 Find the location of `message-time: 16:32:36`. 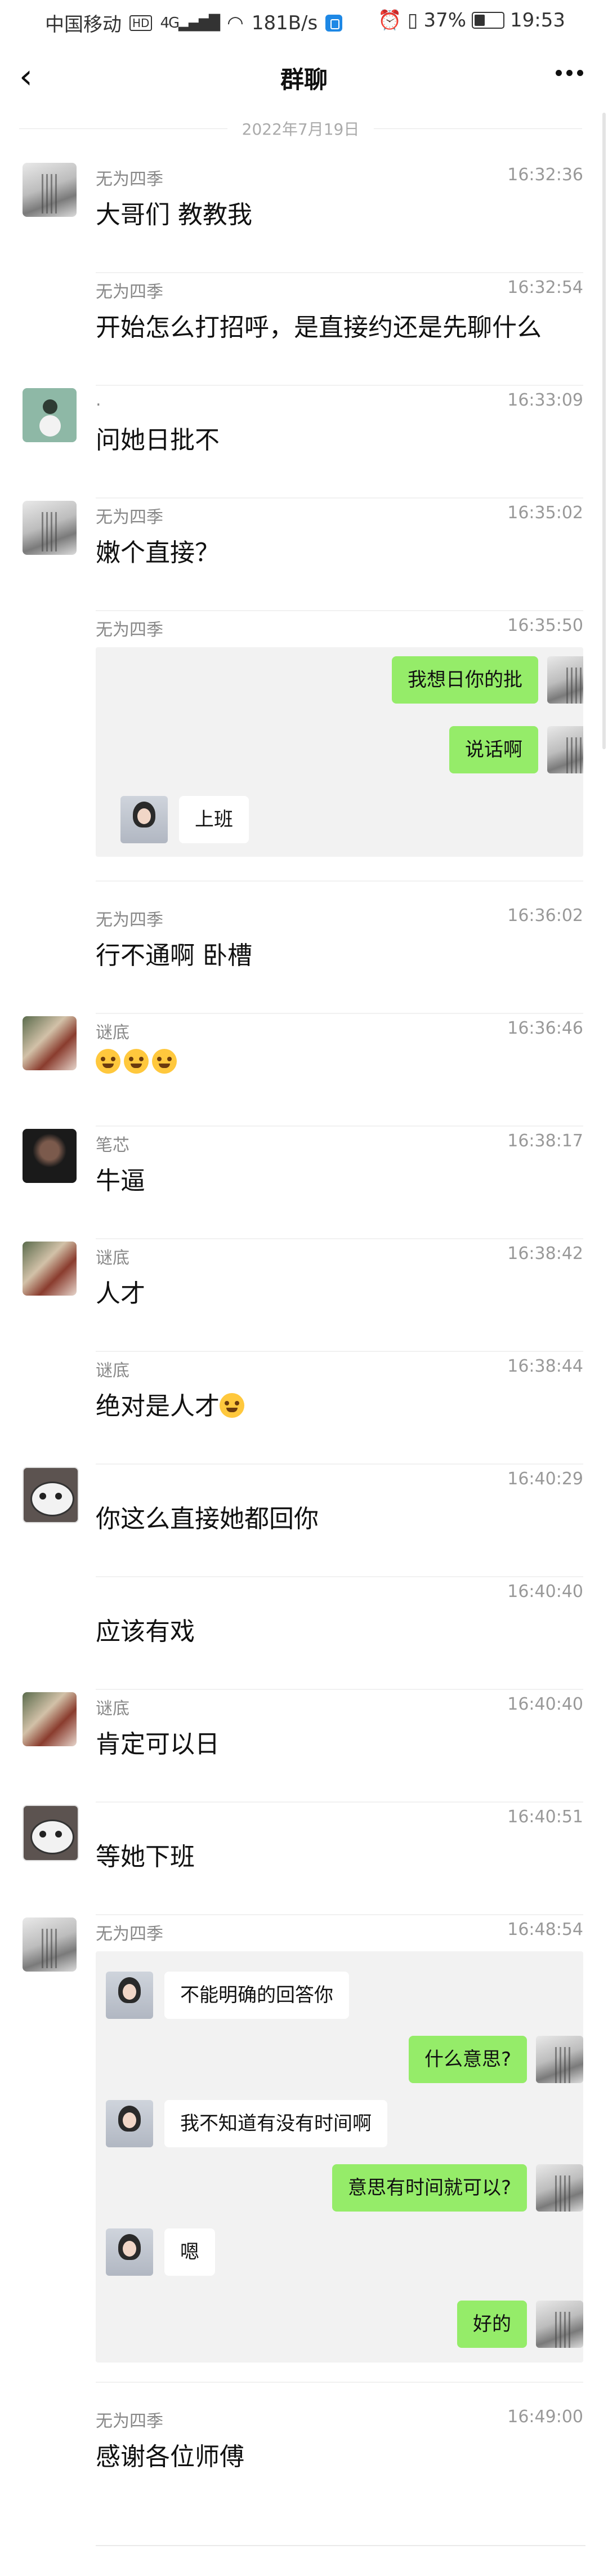

message-time: 16:32:36 is located at coordinates (545, 175).